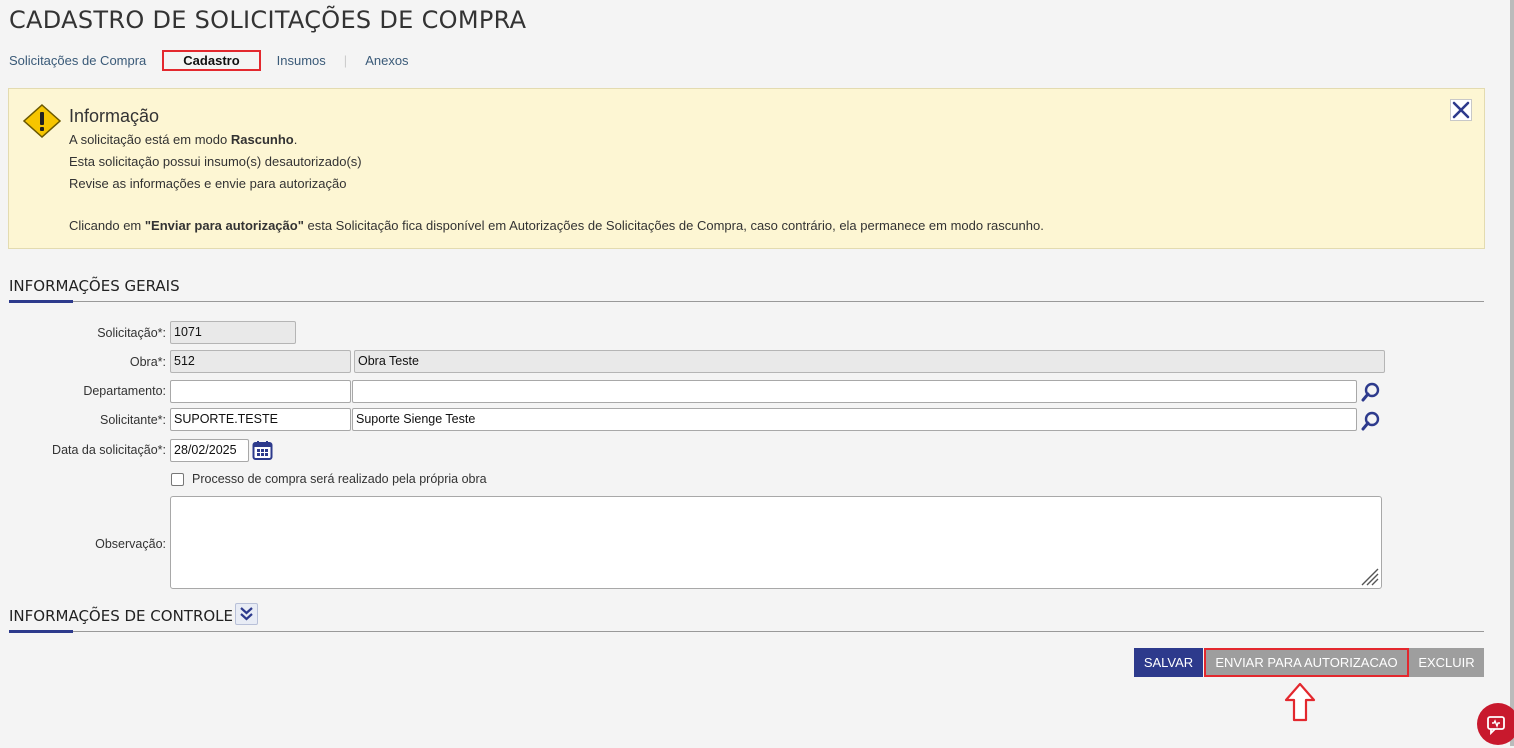 The image size is (1514, 748). I want to click on info-line-draft: A solicitação está em modo Rascunho., so click(183, 139).